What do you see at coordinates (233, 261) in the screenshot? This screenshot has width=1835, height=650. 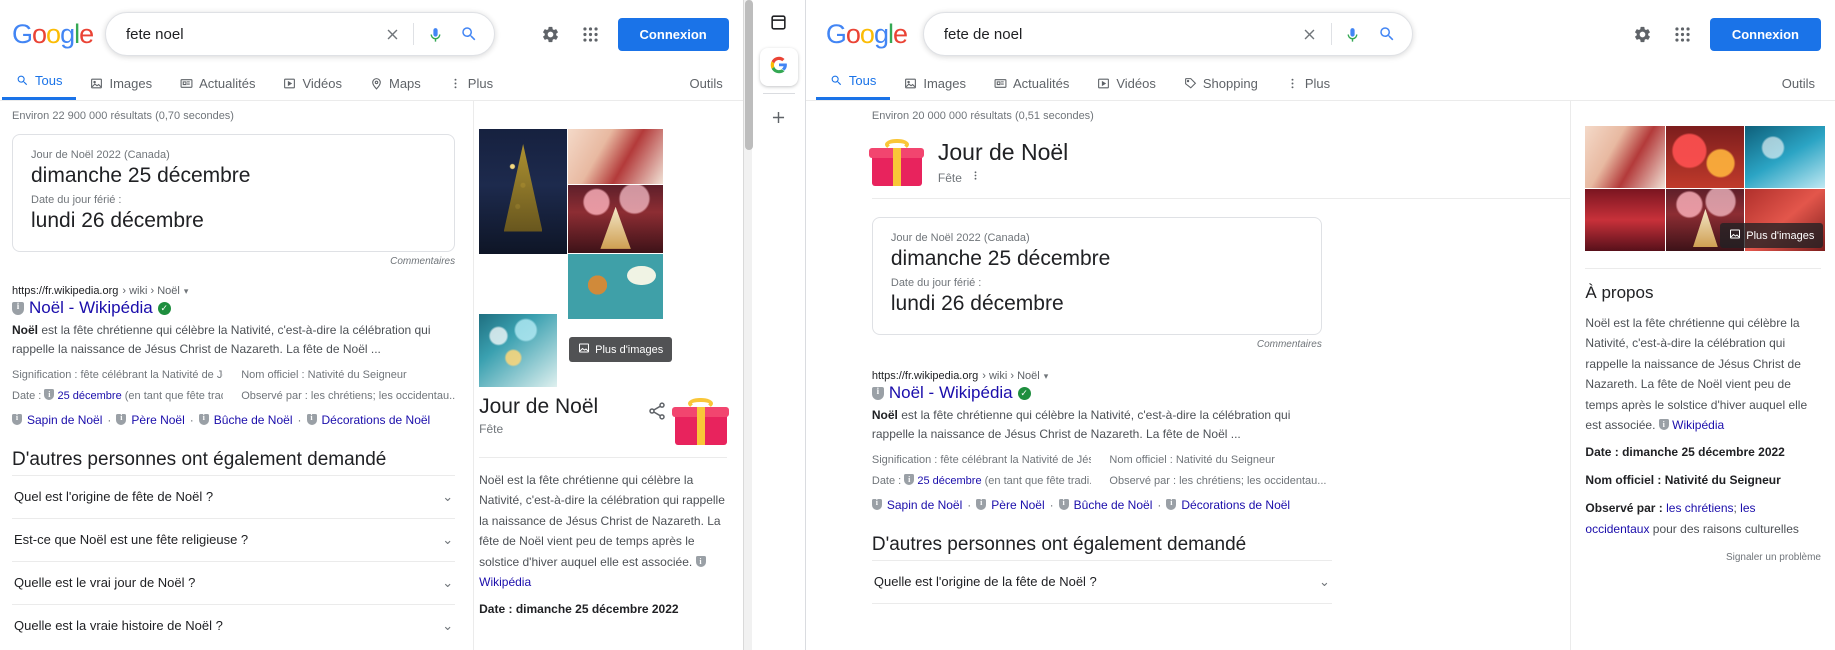 I see `left-feedback-link: Commentaires` at bounding box center [233, 261].